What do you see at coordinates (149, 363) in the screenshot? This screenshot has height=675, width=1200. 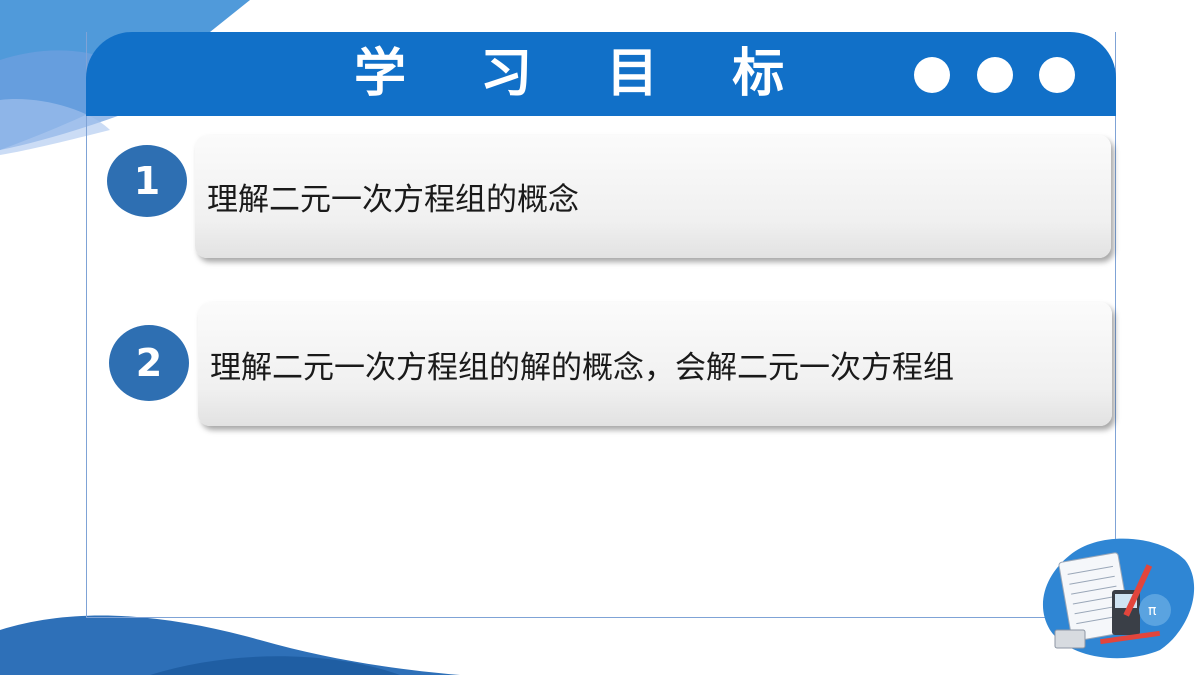 I see `goal-number-badge-2: 2` at bounding box center [149, 363].